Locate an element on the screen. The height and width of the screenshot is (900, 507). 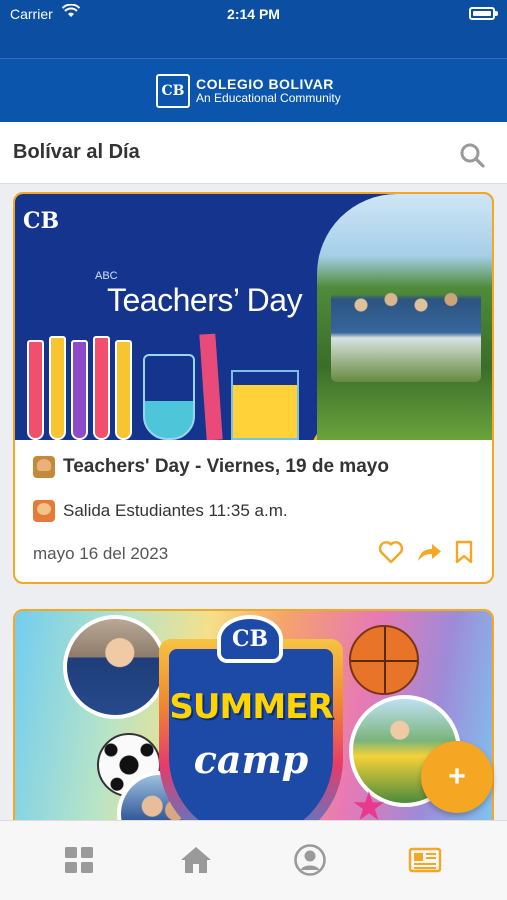
post-actions is located at coordinates (426, 552).